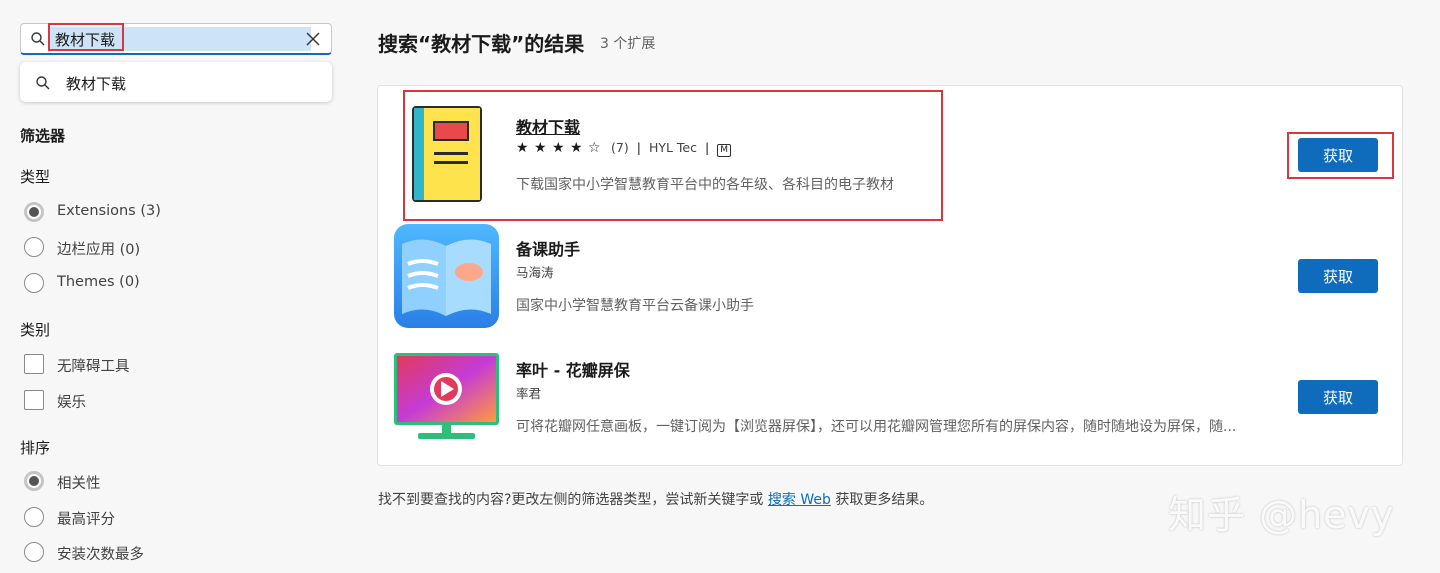  What do you see at coordinates (628, 44) in the screenshot?
I see `results-count: 3 个扩展` at bounding box center [628, 44].